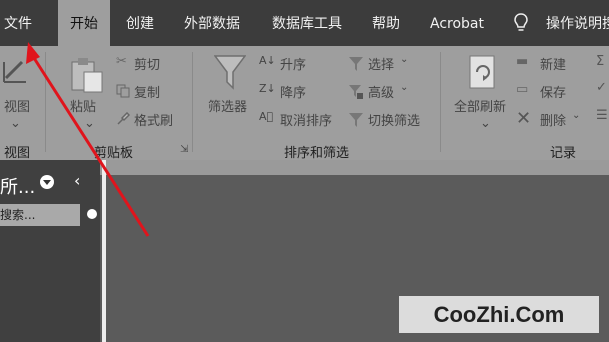  Describe the element at coordinates (88, 139) in the screenshot. I see `annotation-arrow` at that location.